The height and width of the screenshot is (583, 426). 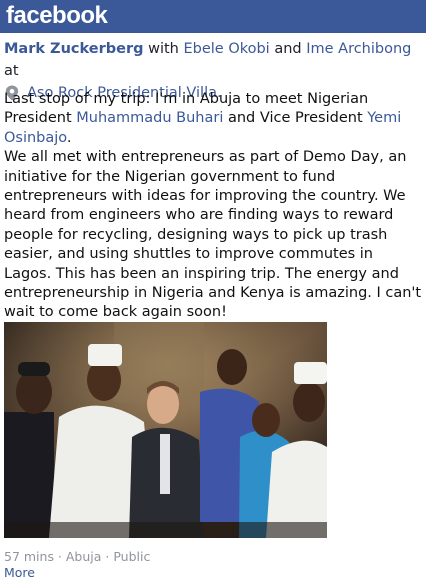 I want to click on mention-buhari: Muhammadu Buhari, so click(x=149, y=118).